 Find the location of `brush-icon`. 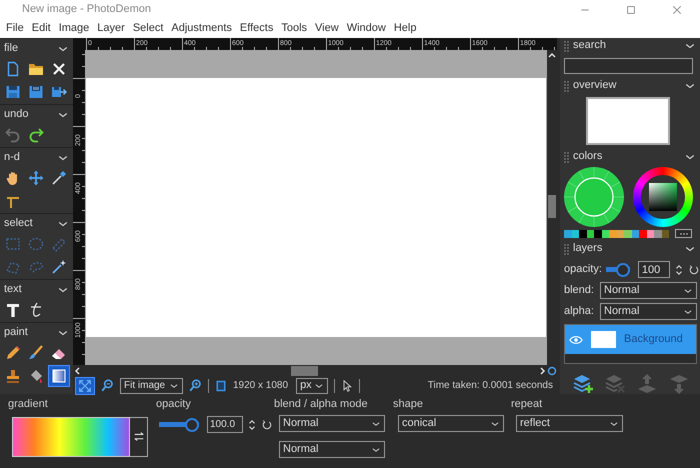

brush-icon is located at coordinates (36, 353).